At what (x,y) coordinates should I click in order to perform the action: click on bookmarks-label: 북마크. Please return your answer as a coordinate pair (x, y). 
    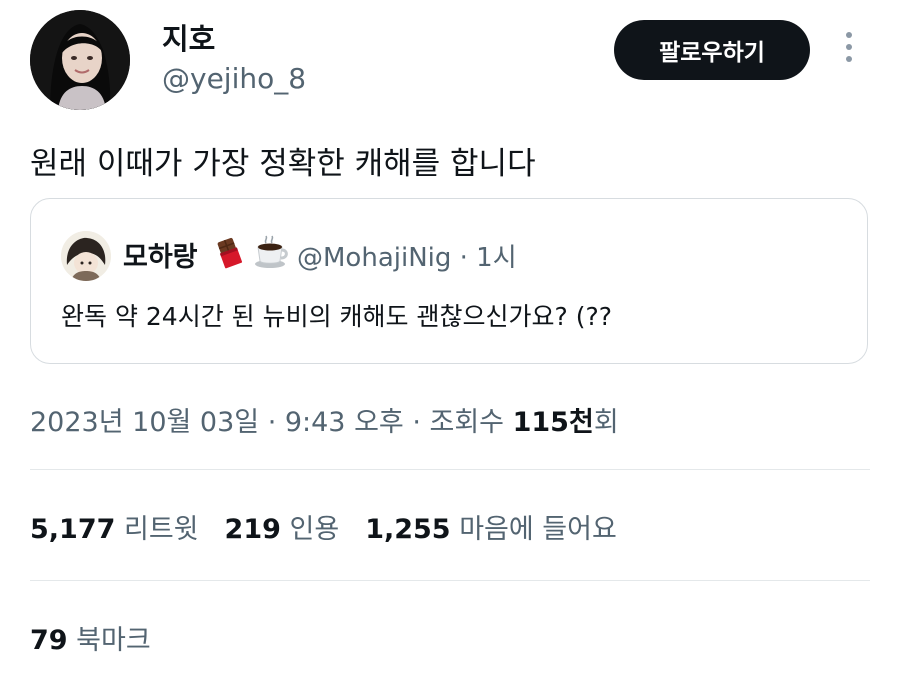
    Looking at the image, I should click on (113, 640).